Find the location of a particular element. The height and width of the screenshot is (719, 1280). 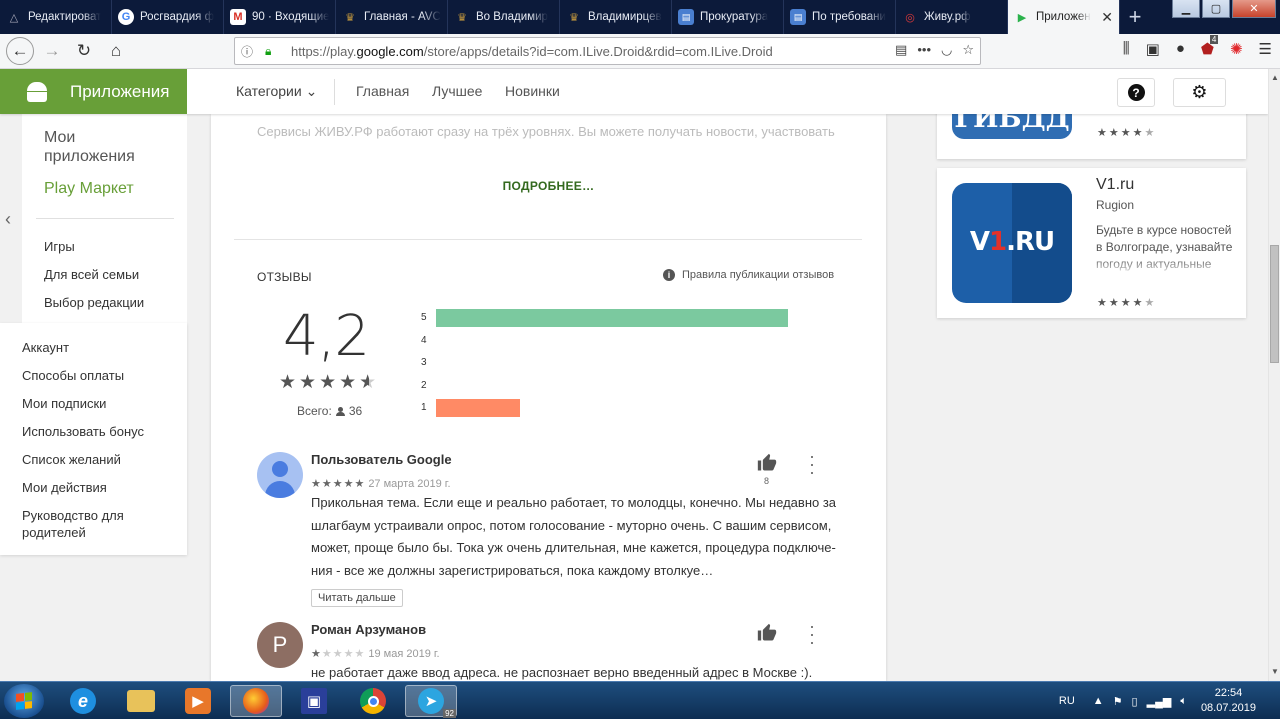

volume-icon: 🔈︎ is located at coordinates (1183, 701).